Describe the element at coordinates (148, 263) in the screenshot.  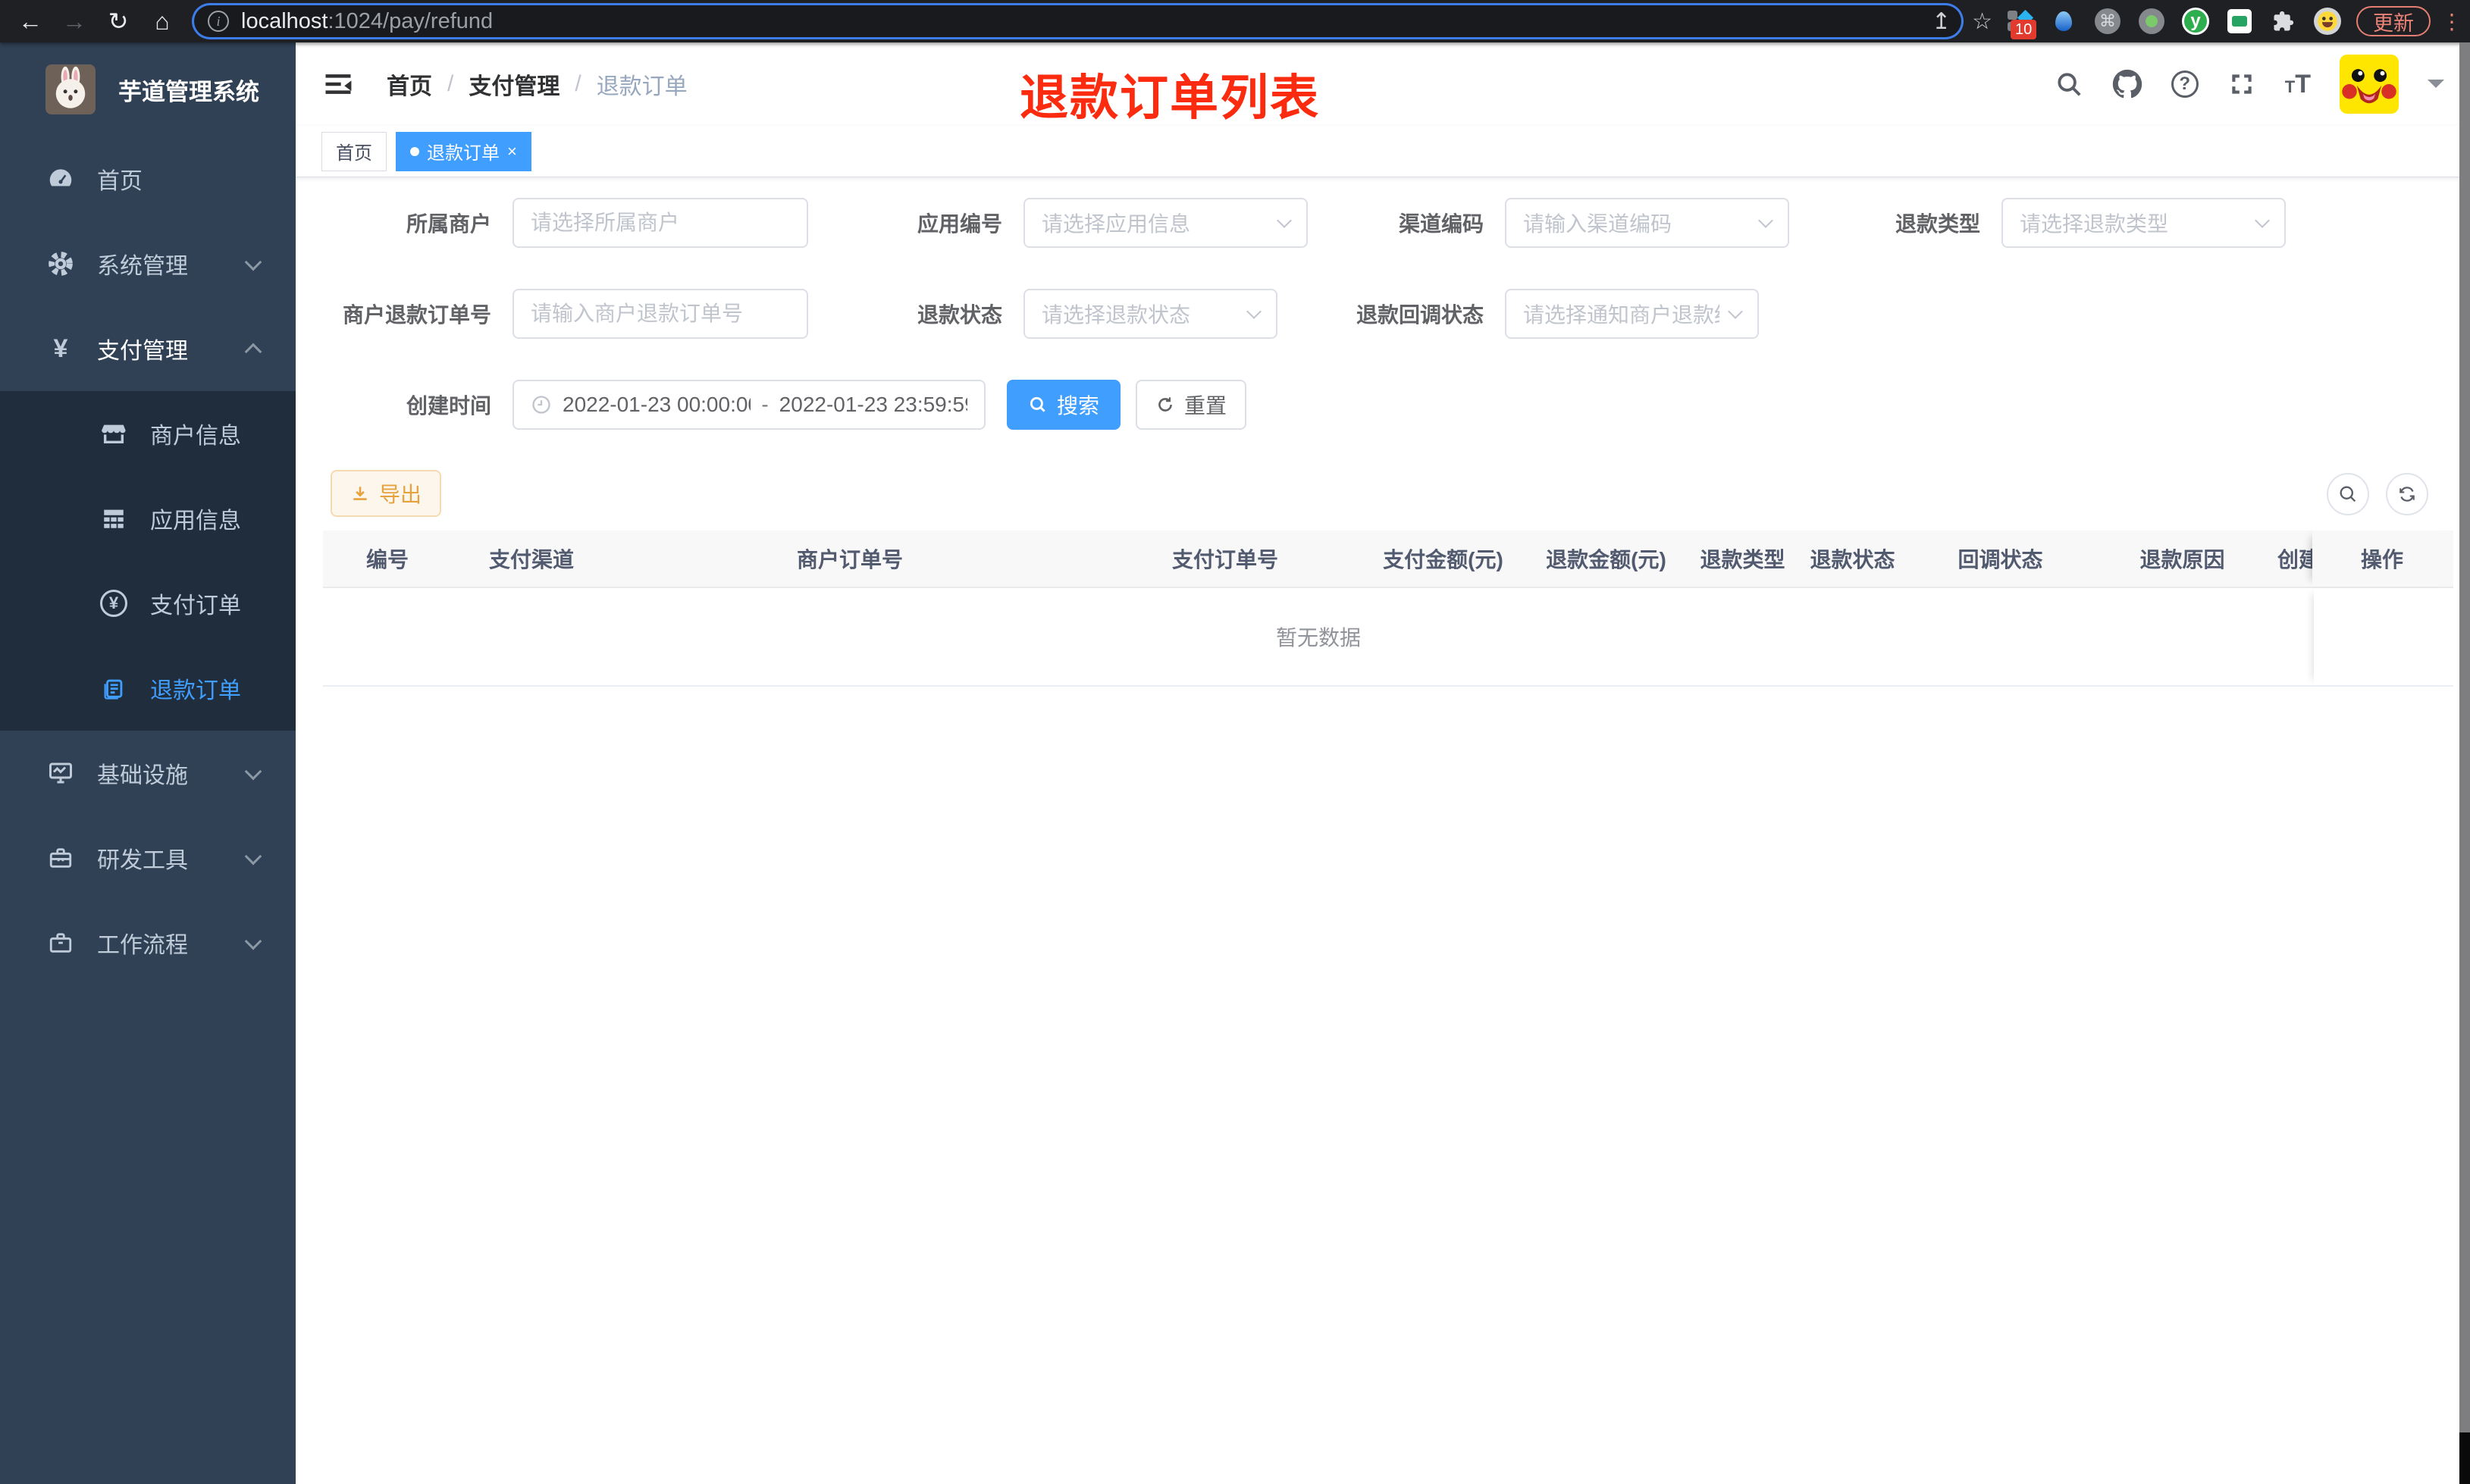
I see `sidebar-item-system: 系统管理` at that location.